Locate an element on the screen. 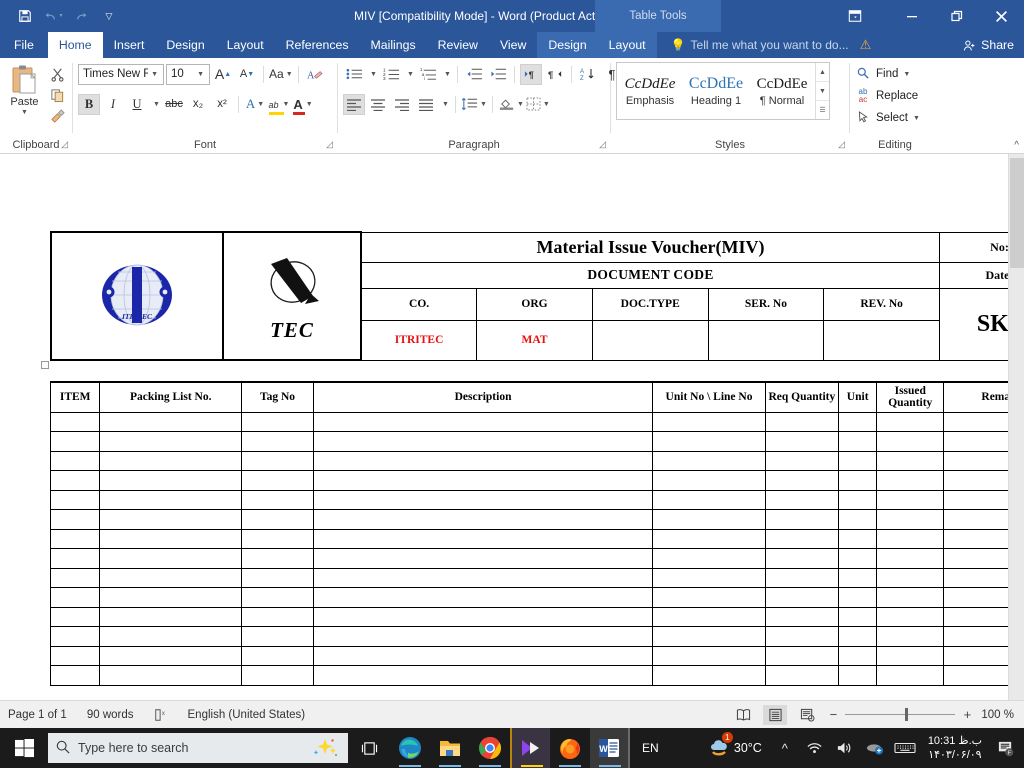  tab-design: Design is located at coordinates (185, 45).